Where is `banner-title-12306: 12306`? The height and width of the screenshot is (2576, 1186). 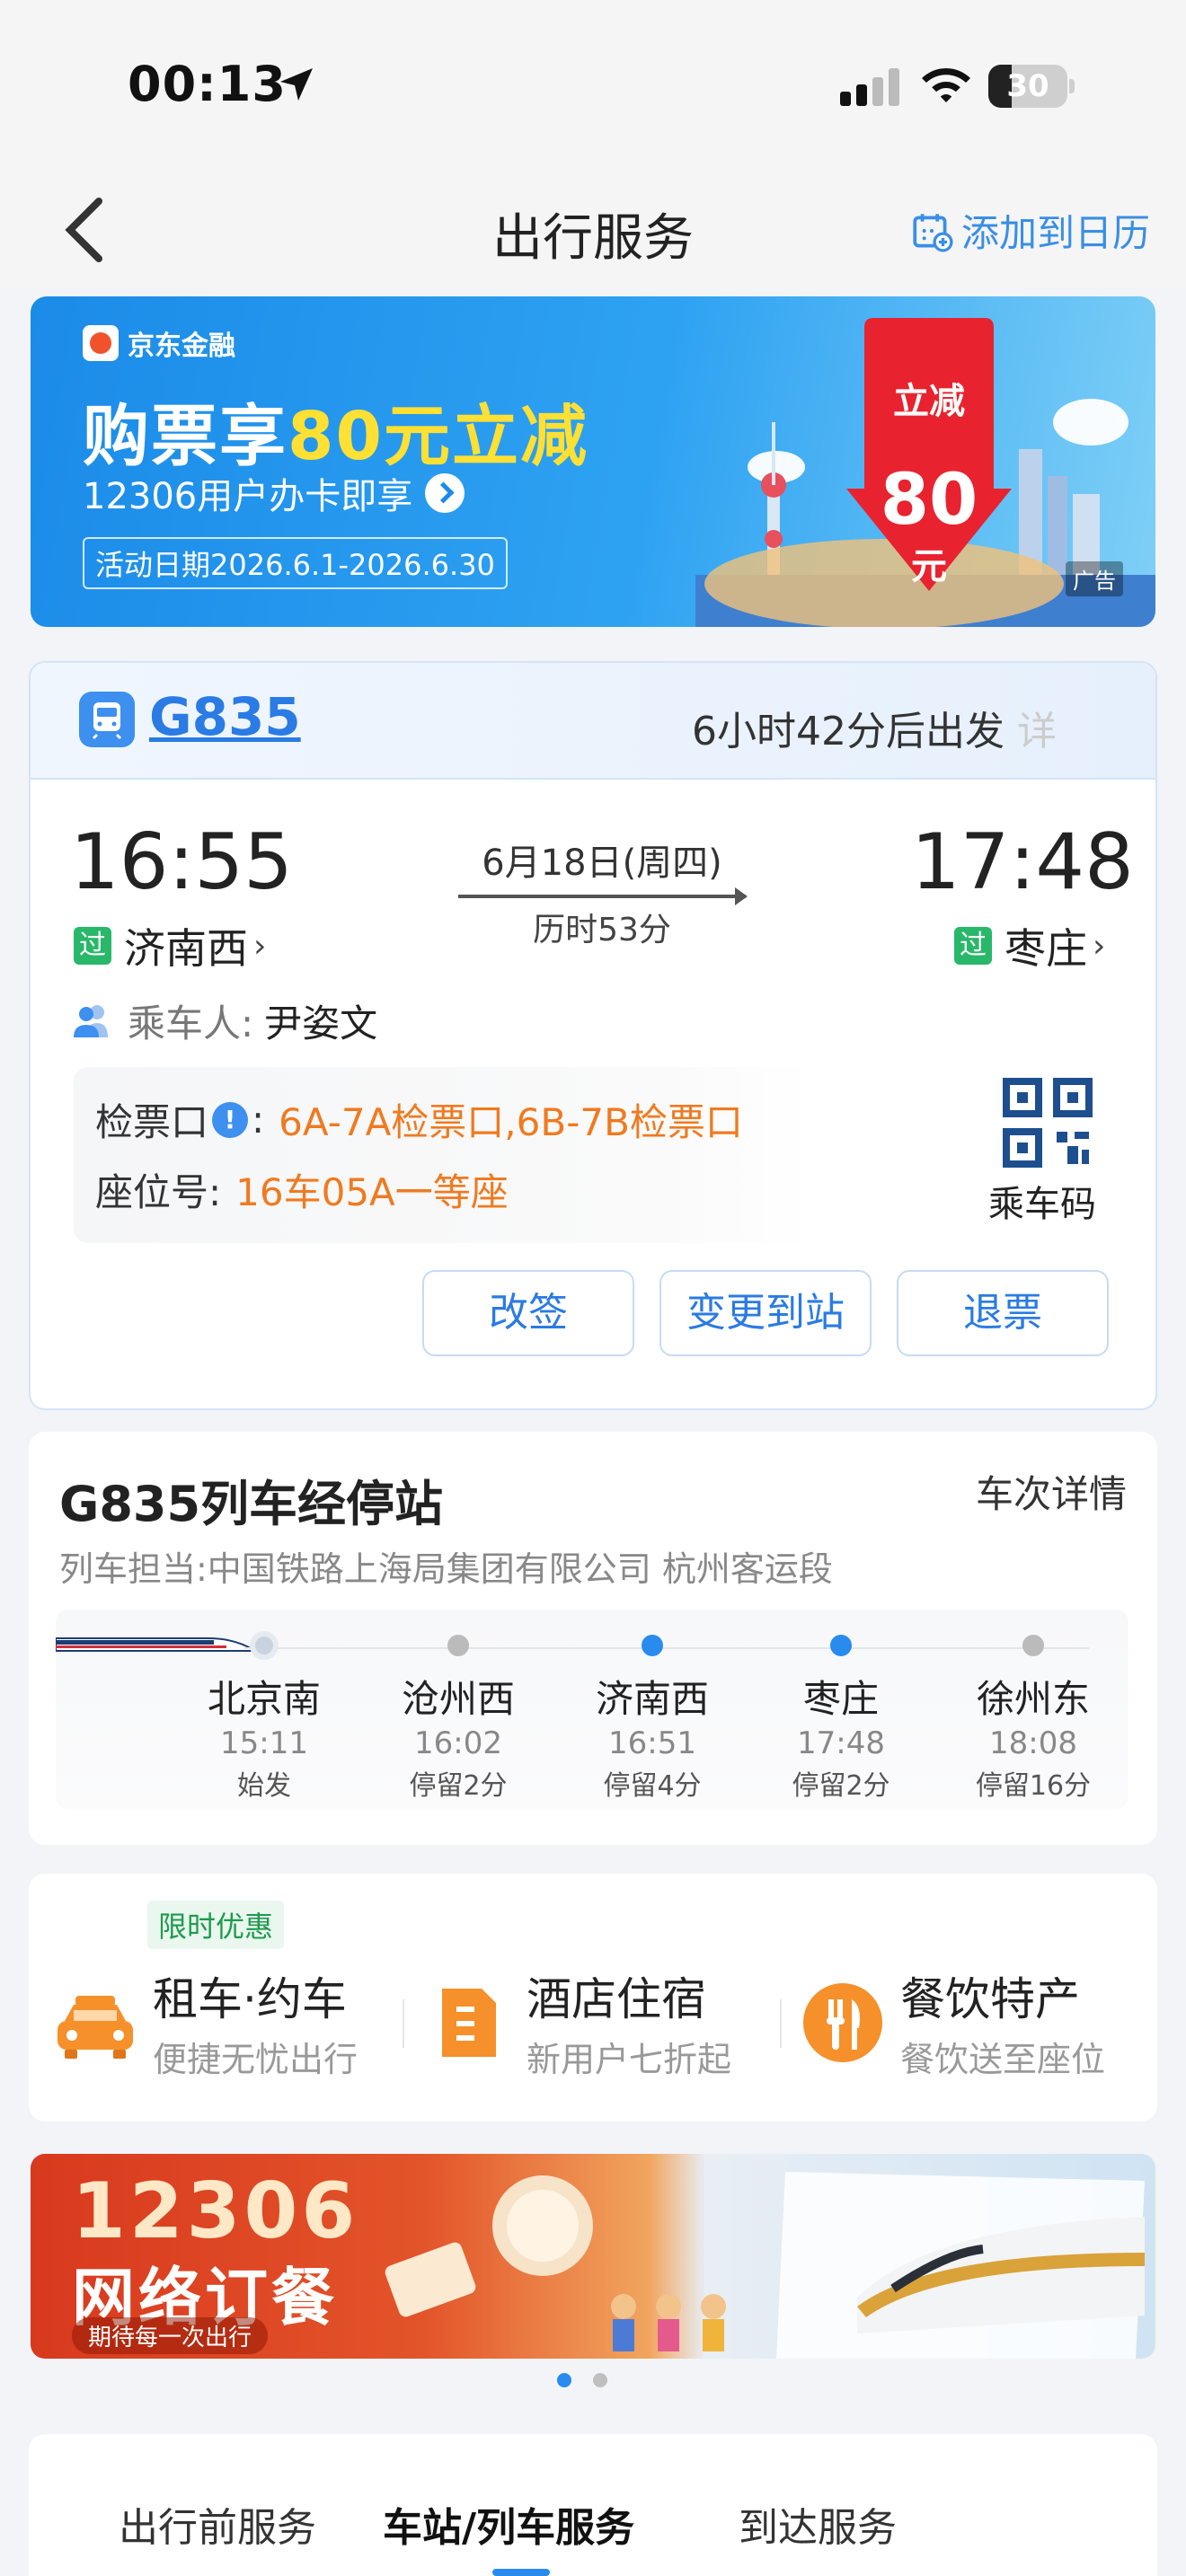 banner-title-12306: 12306 is located at coordinates (215, 2211).